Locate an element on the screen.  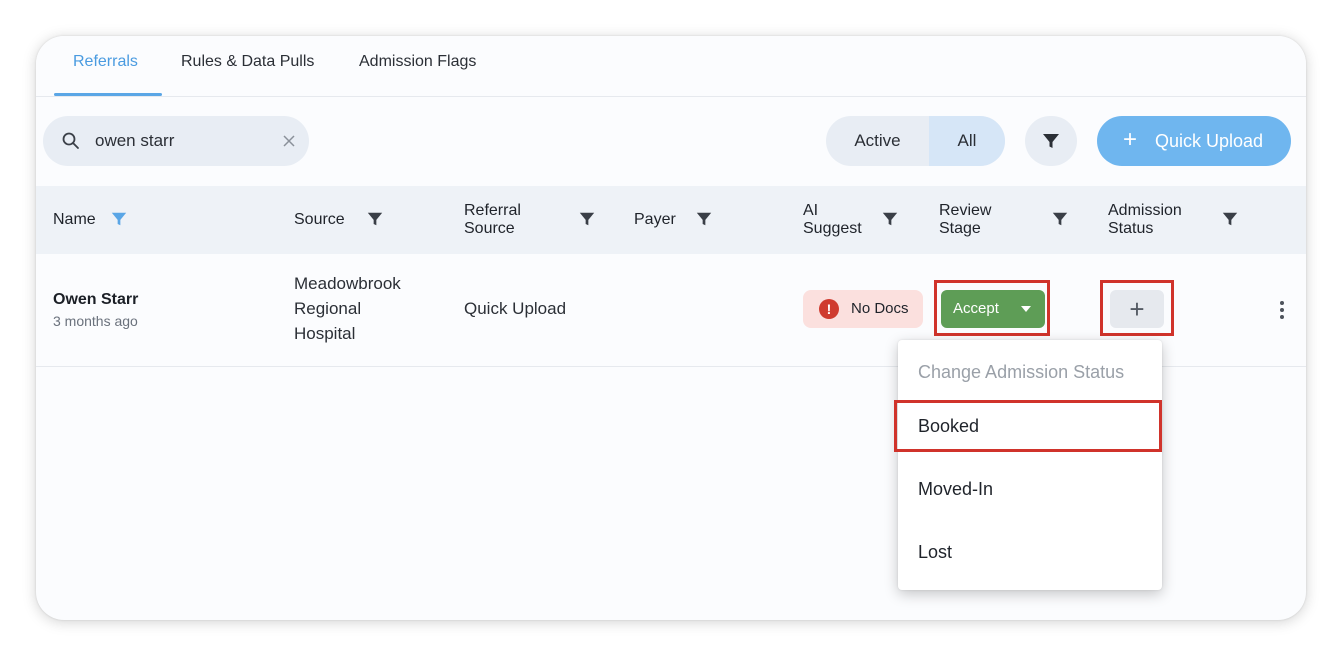
column-payer-header: Payer is located at coordinates (655, 219).